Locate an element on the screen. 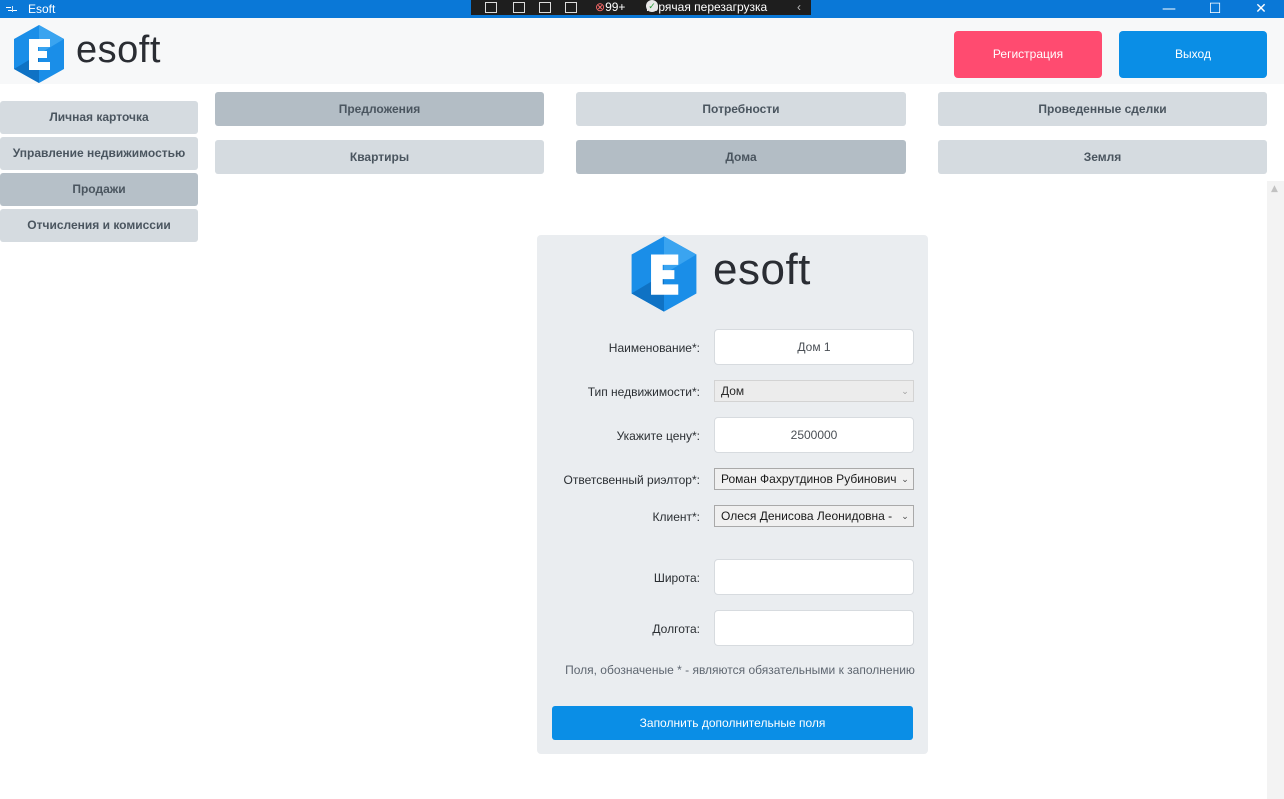 This screenshot has width=1284, height=799. pointer-icon is located at coordinates (519, 7).